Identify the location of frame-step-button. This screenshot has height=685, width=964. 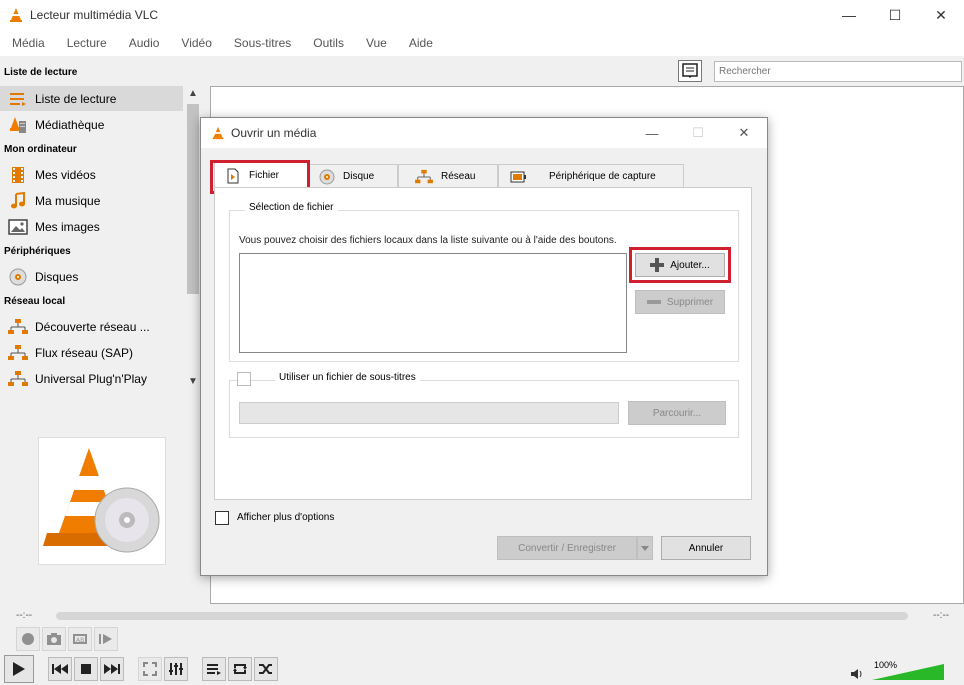
(106, 639).